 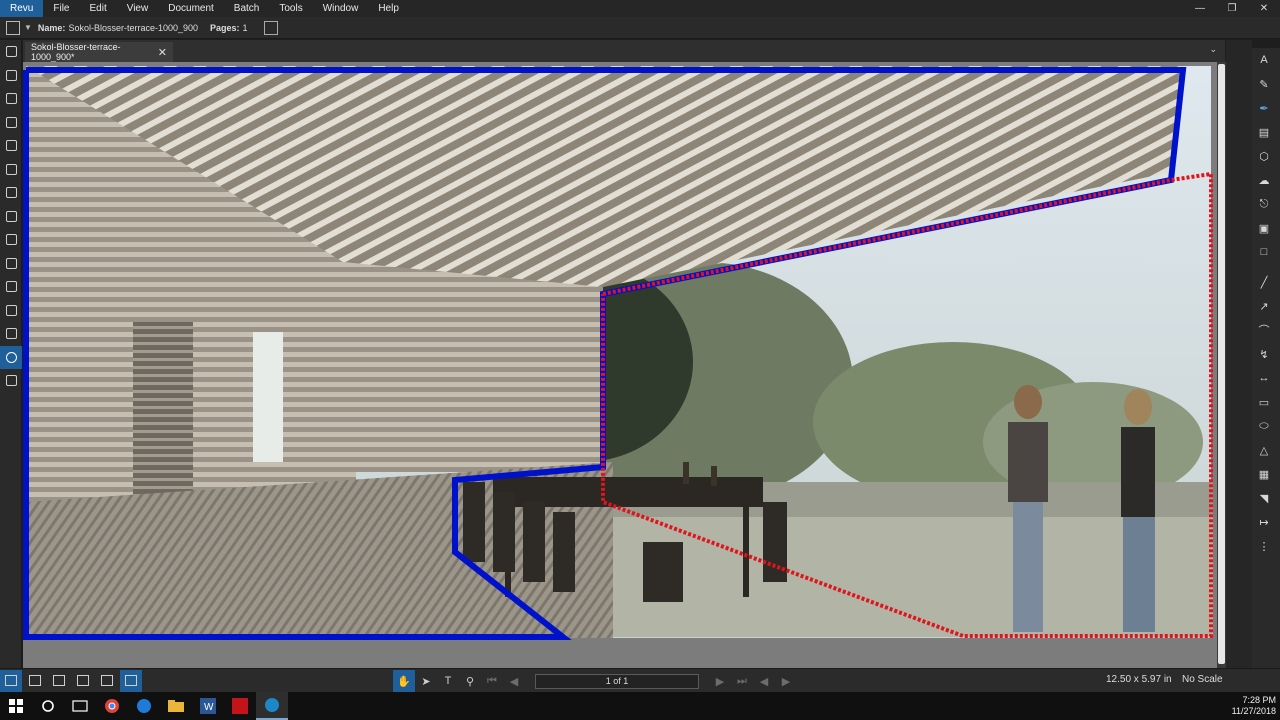 I want to click on clock-time: 7:28 PM, so click(x=1259, y=700).